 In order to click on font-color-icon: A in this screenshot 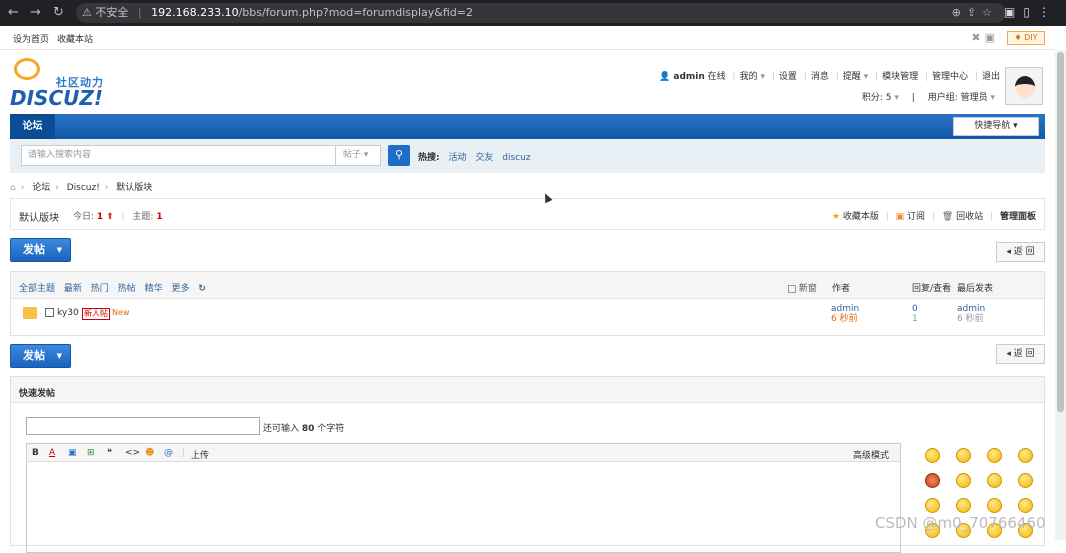, I will do `click(52, 453)`.